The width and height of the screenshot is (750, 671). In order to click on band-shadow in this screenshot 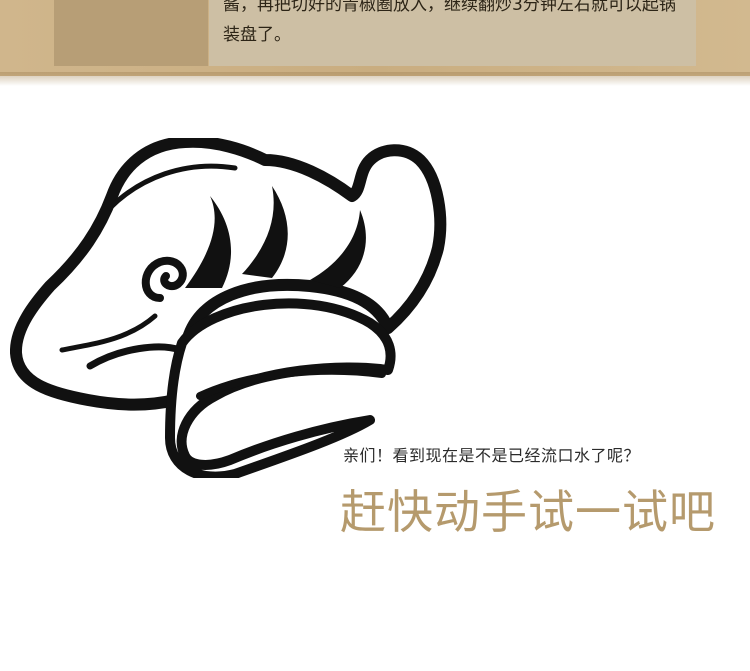, I will do `click(375, 79)`.